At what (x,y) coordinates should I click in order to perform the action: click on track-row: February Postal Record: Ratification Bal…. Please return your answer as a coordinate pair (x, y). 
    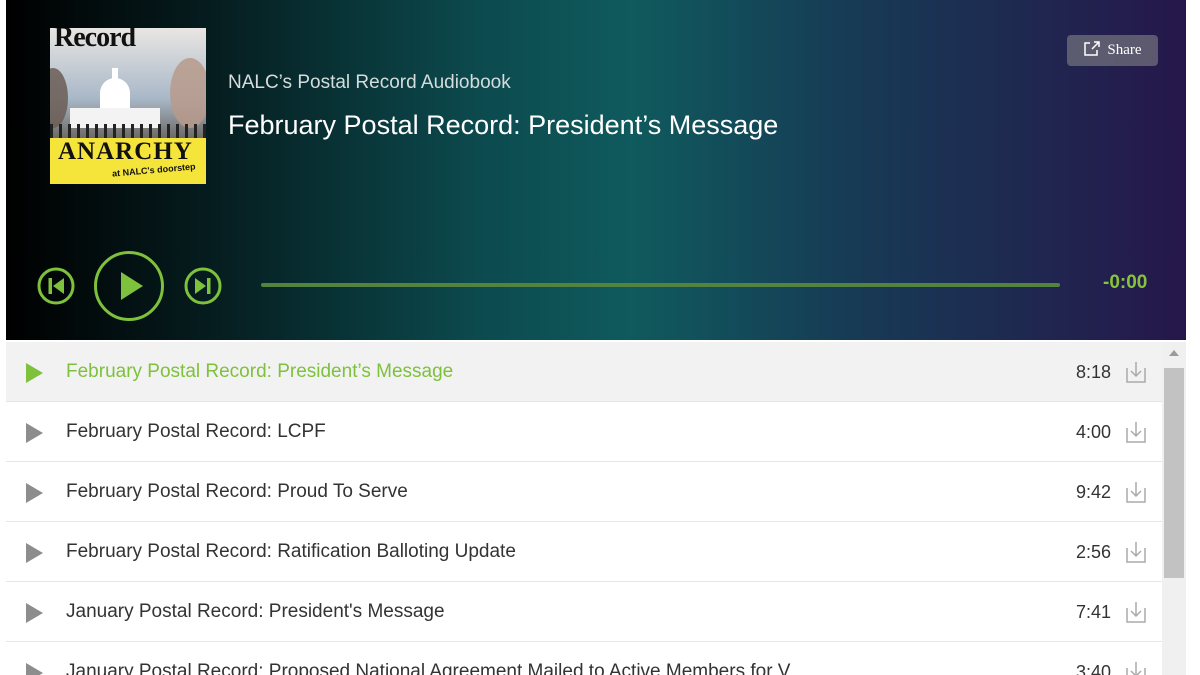
    Looking at the image, I should click on (584, 552).